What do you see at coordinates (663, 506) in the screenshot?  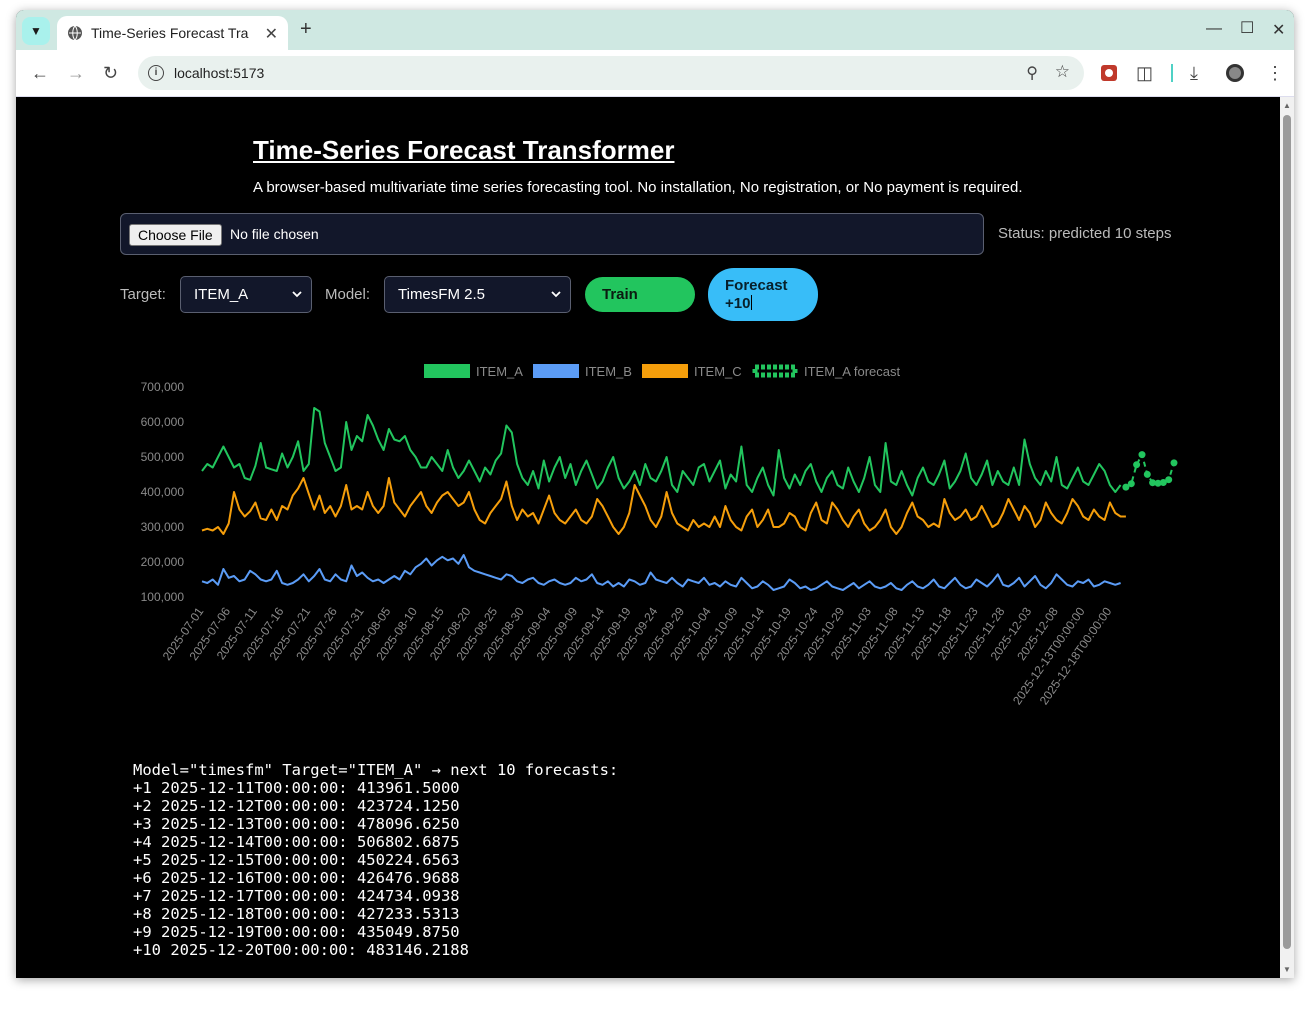 I see `series-line-item-c` at bounding box center [663, 506].